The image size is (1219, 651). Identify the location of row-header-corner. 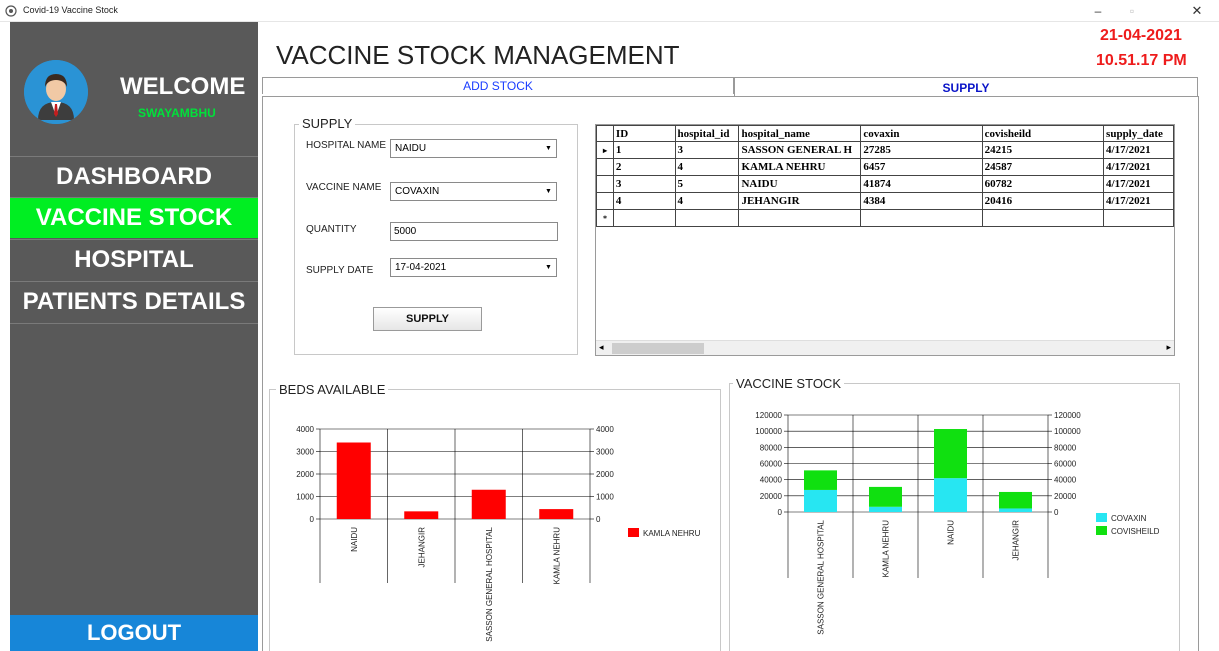
(605, 133).